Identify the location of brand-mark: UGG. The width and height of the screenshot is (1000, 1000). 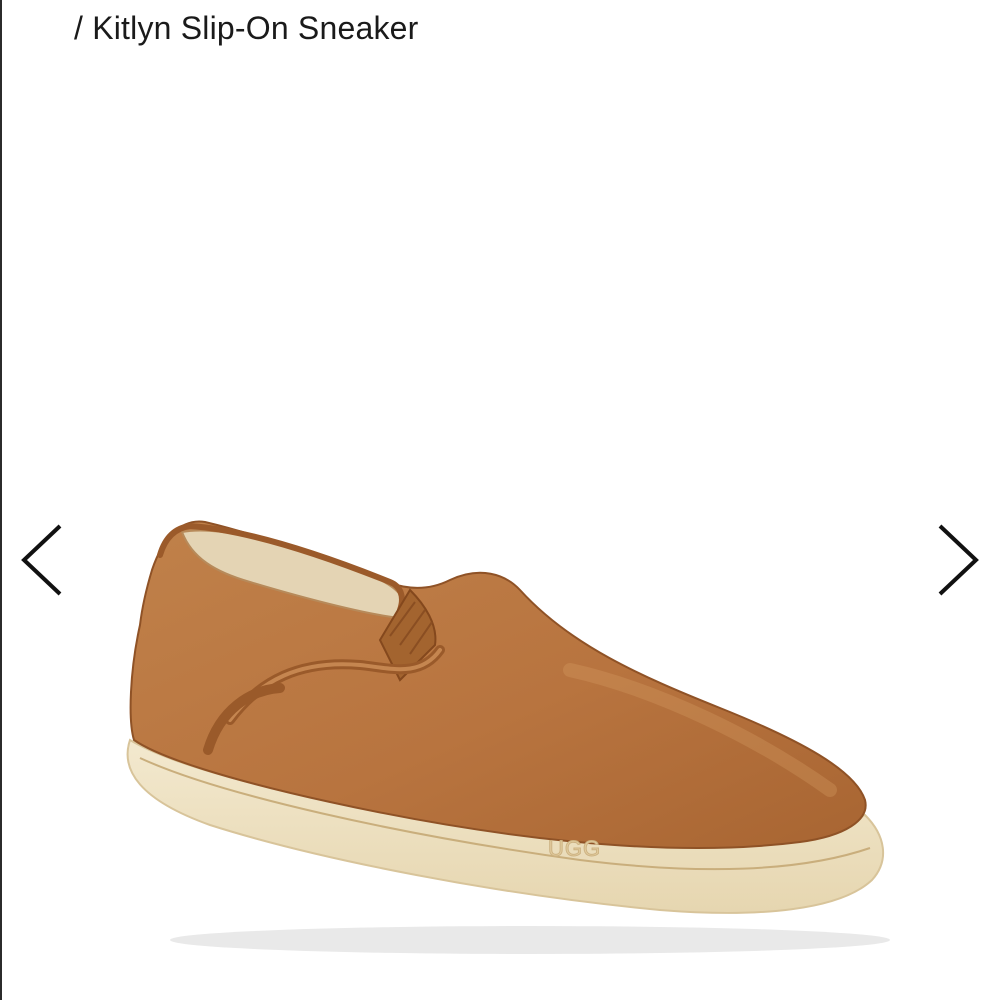
(574, 848).